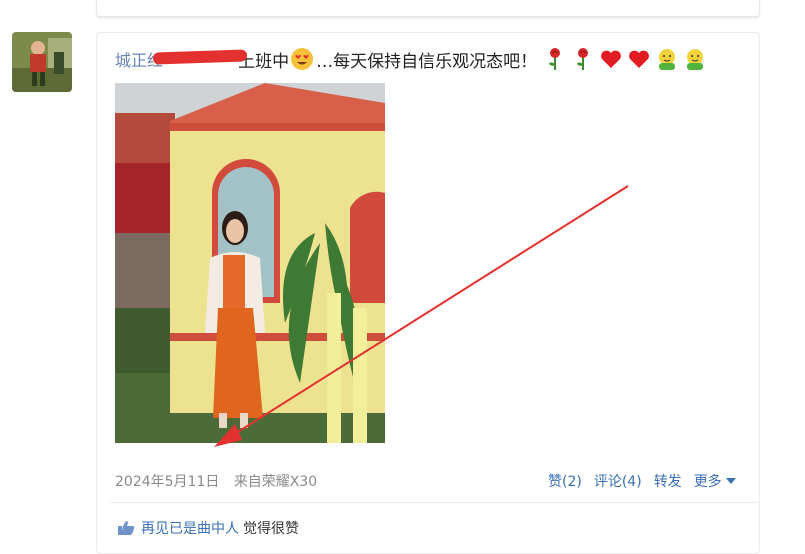 This screenshot has height=554, width=805. I want to click on thumbs-up-icon, so click(126, 528).